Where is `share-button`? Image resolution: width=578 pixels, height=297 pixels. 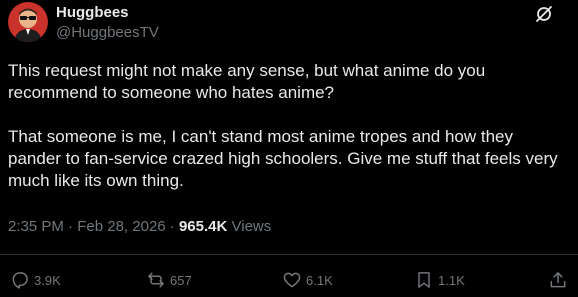
share-button is located at coordinates (560, 280).